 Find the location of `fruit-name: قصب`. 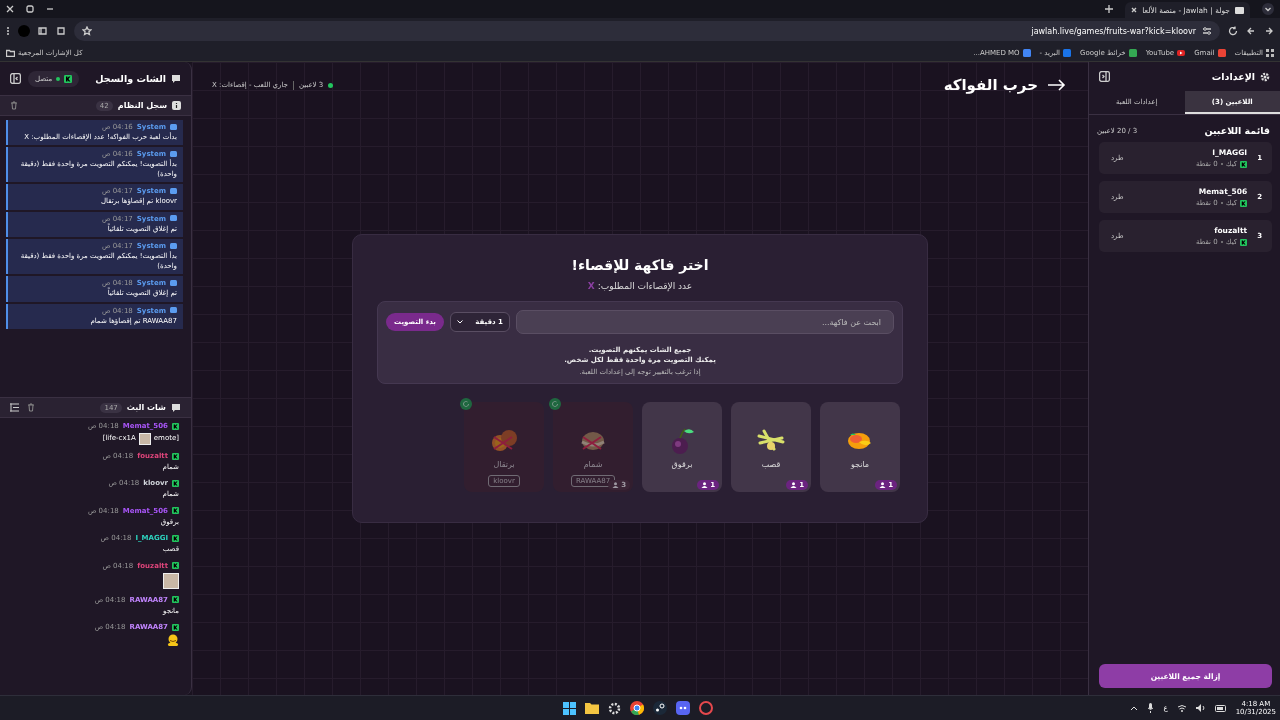

fruit-name: قصب is located at coordinates (771, 464).